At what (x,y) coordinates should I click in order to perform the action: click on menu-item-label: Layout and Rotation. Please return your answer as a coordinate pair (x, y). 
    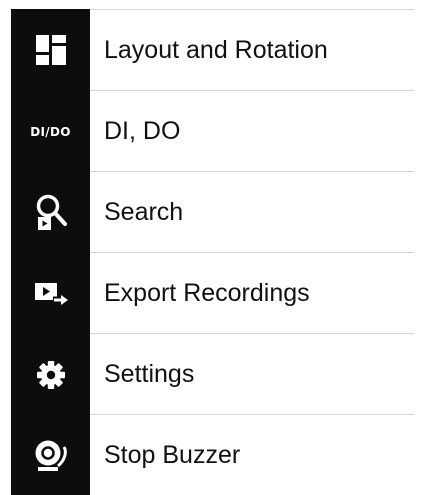
    Looking at the image, I should click on (252, 50).